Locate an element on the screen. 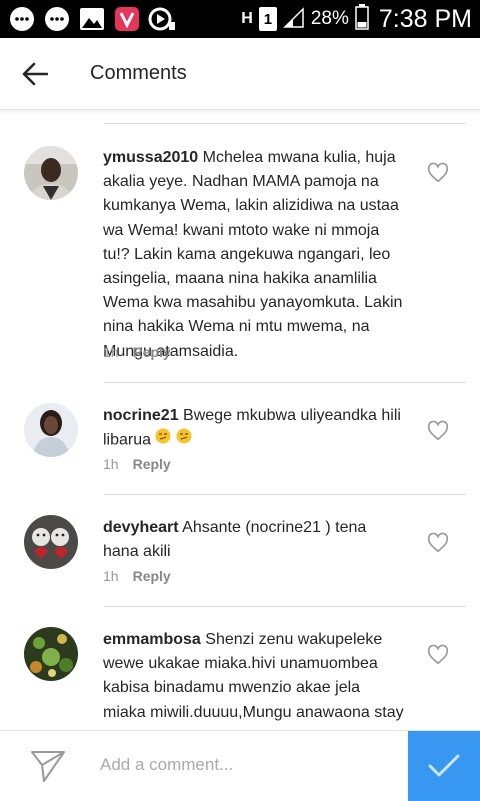  page-title: Comments is located at coordinates (138, 73).